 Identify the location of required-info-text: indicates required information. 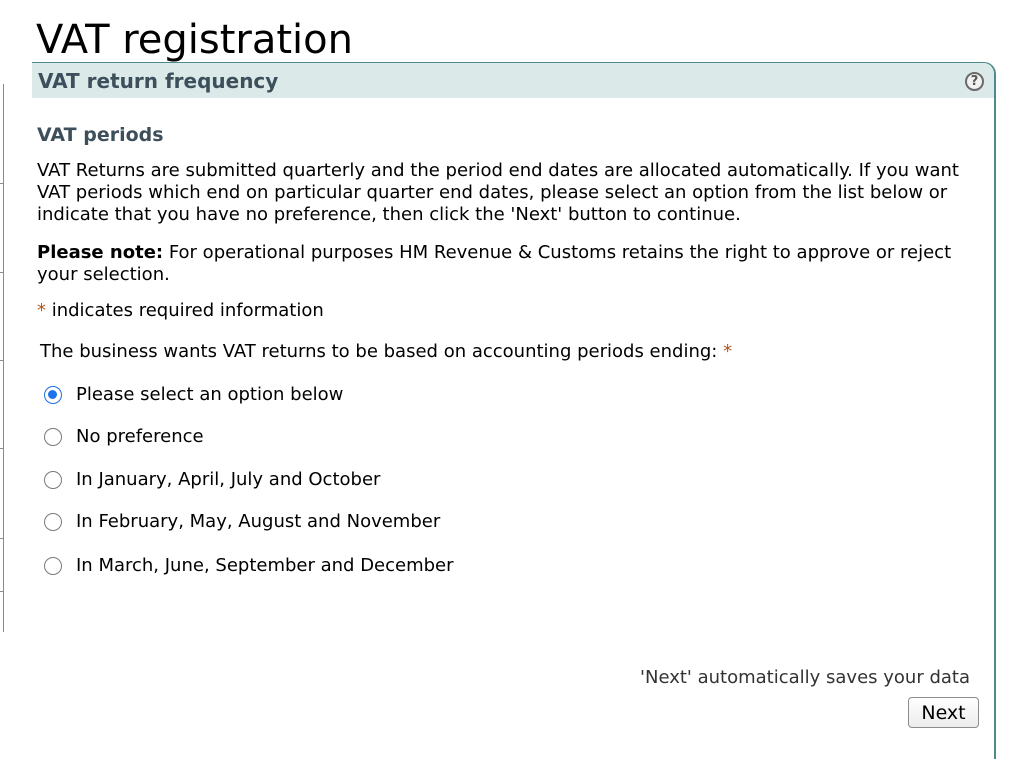
(185, 310).